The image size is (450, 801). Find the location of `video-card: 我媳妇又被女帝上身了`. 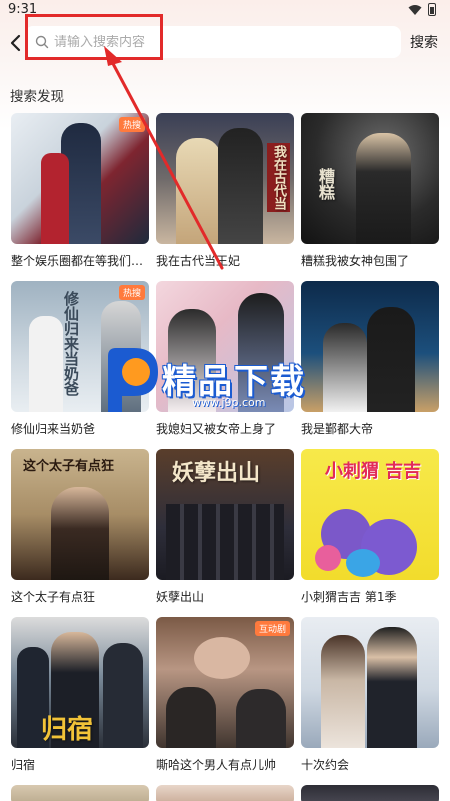

video-card: 我媳妇又被女帝上身了 is located at coordinates (225, 359).